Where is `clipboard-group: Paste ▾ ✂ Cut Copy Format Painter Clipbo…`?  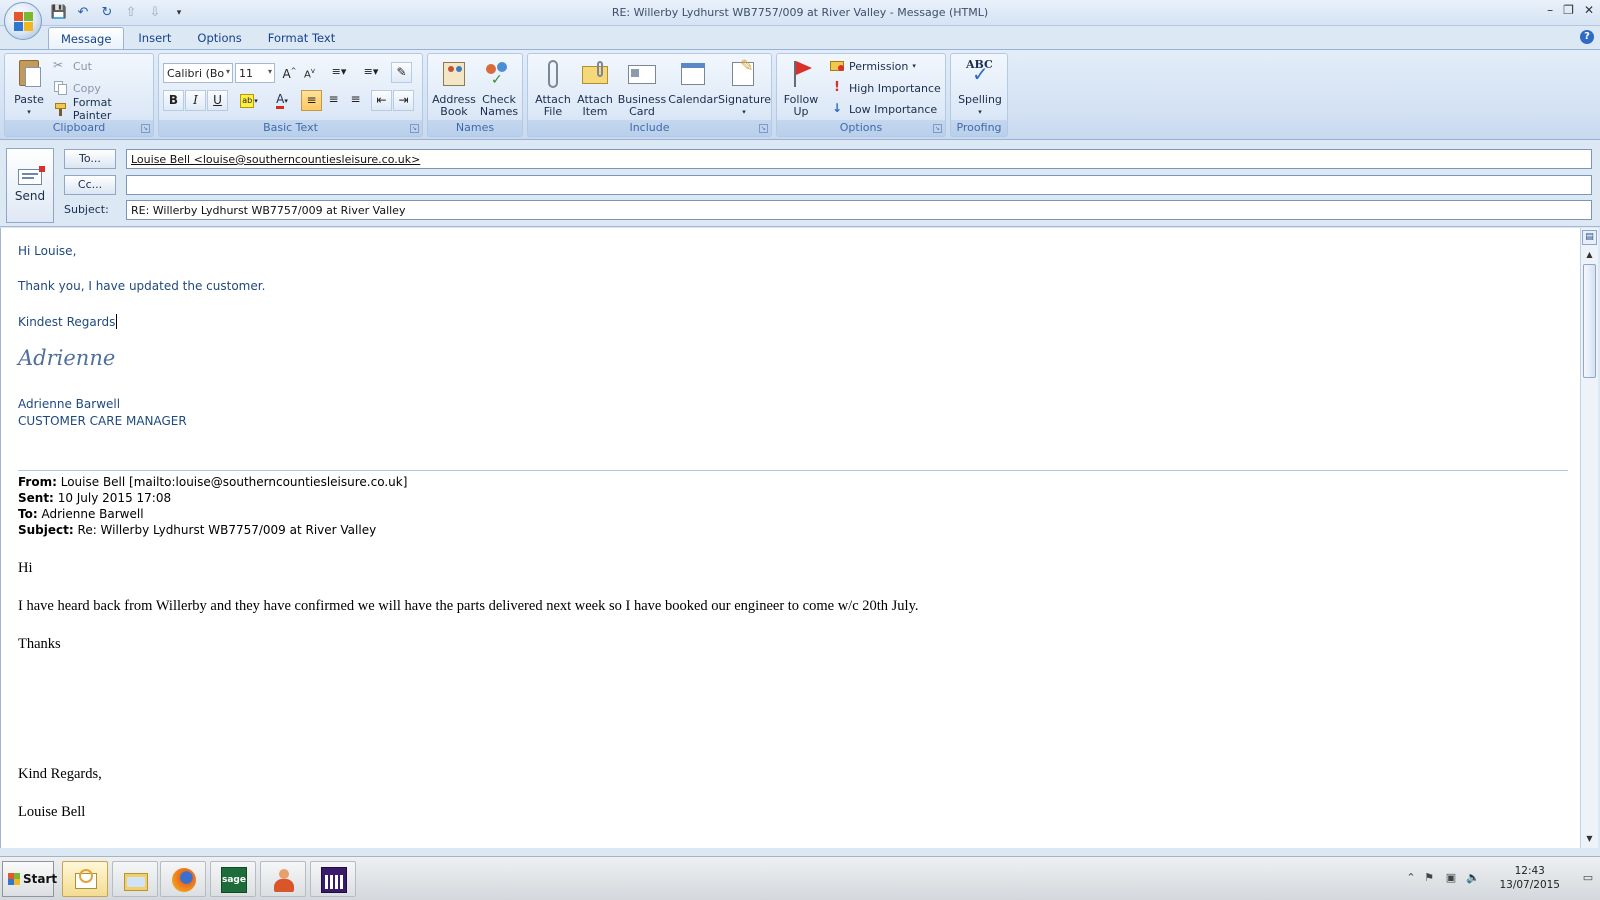
clipboard-group: Paste ▾ ✂ Cut Copy Format Painter Clipbo… is located at coordinates (79, 95).